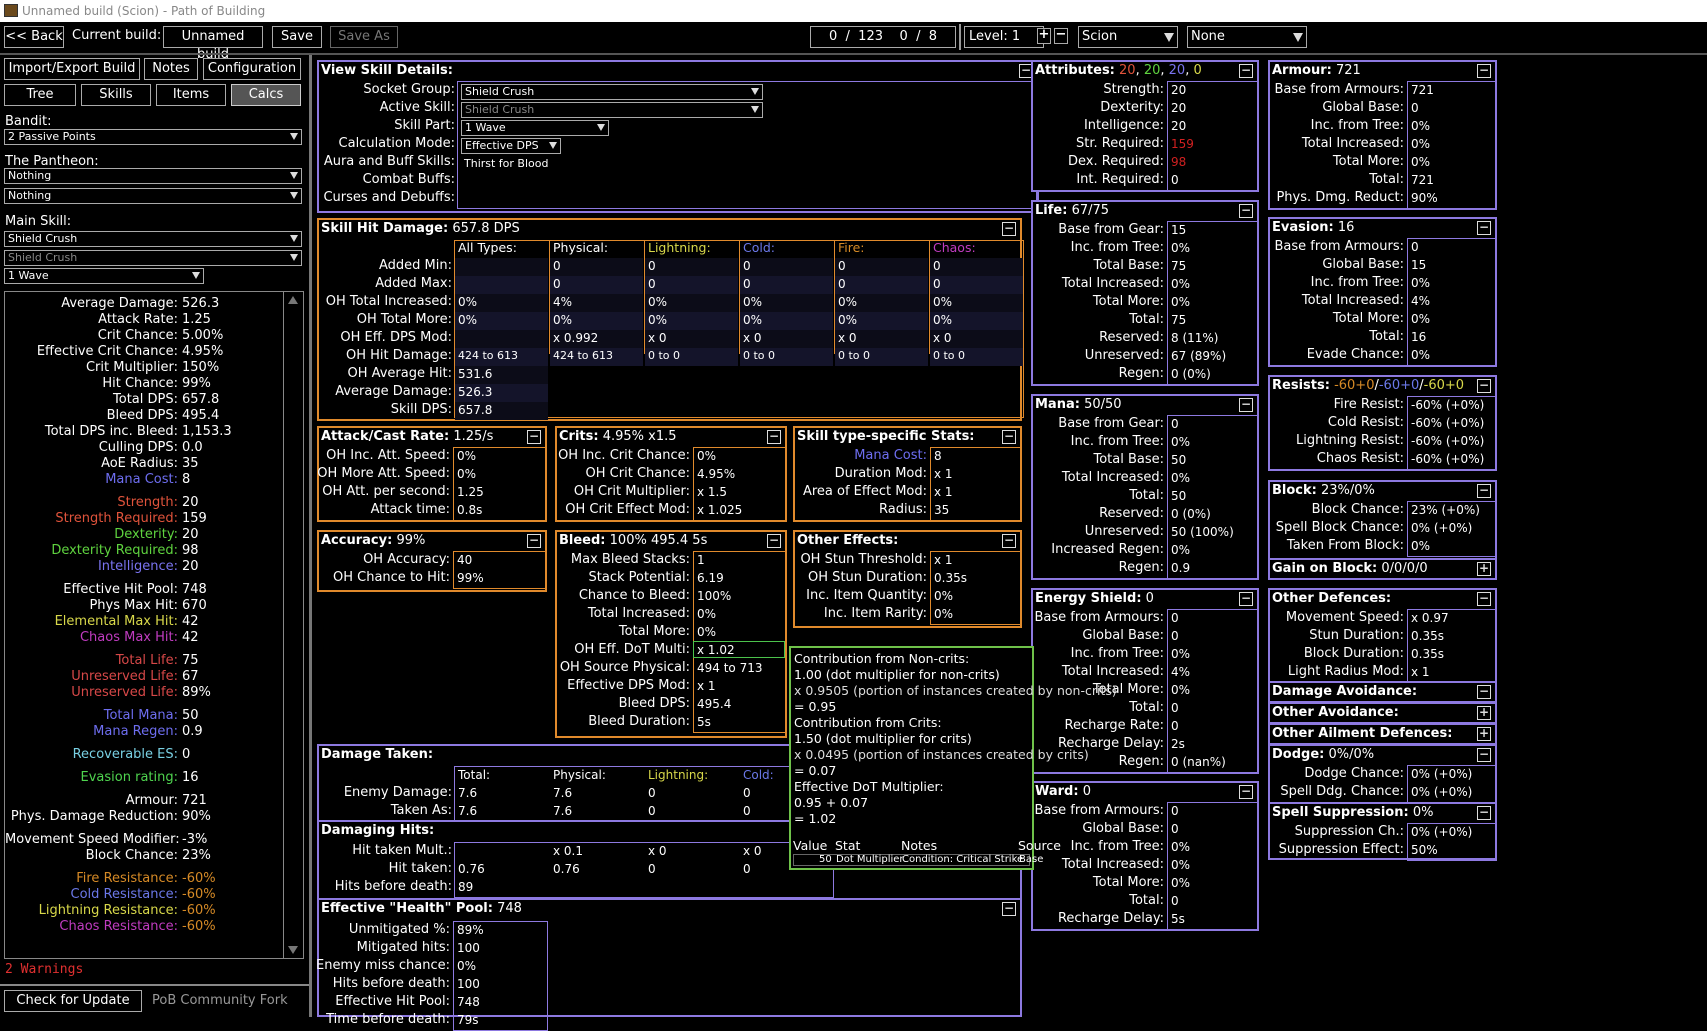 Image resolution: width=1707 pixels, height=1031 pixels. Describe the element at coordinates (1179, 266) in the screenshot. I see `life-value: 75` at that location.